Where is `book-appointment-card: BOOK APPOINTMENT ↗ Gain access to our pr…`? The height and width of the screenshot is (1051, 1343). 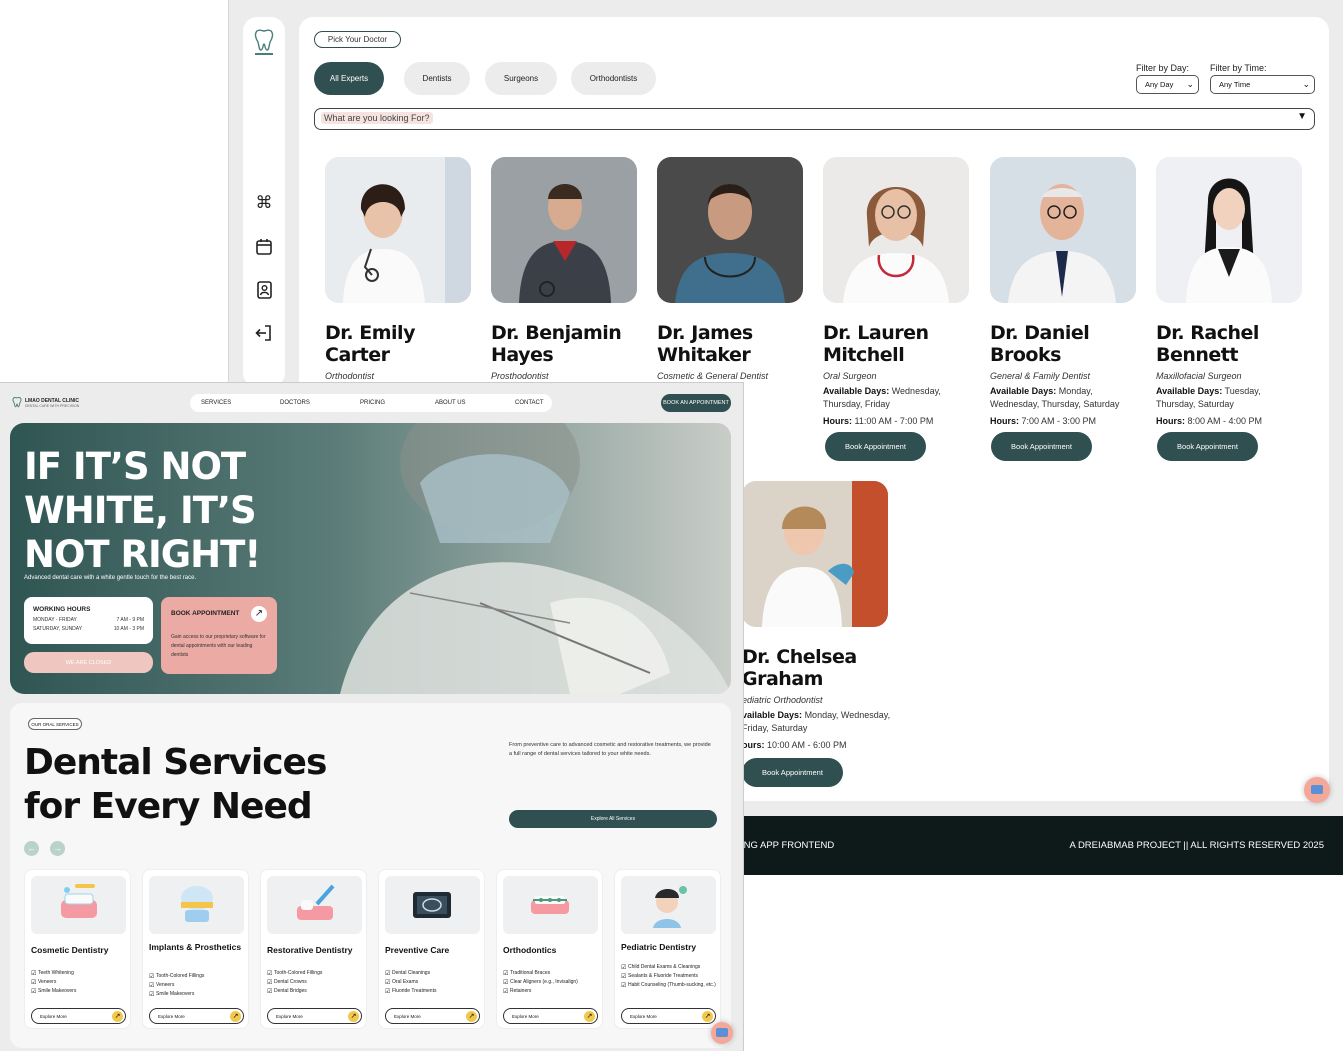 book-appointment-card: BOOK APPOINTMENT ↗ Gain access to our pr… is located at coordinates (219, 635).